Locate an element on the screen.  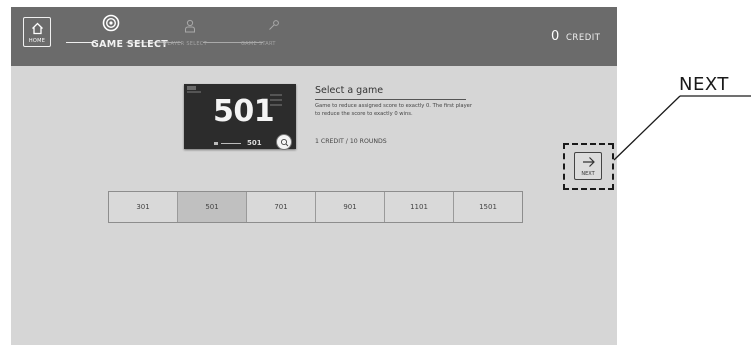
callout-label: NEXT is located at coordinates (704, 84).